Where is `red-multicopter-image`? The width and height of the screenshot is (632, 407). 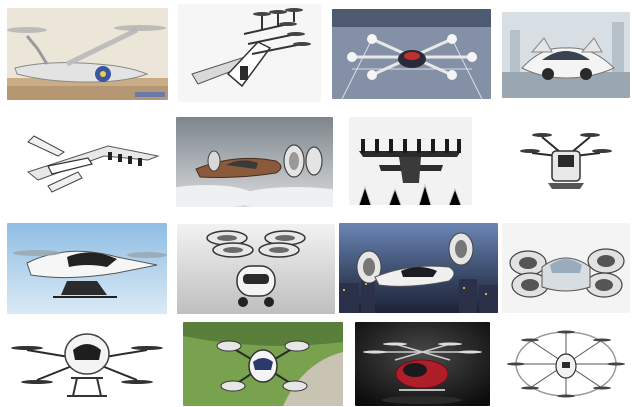
red-multicopter-image is located at coordinates (422, 364).